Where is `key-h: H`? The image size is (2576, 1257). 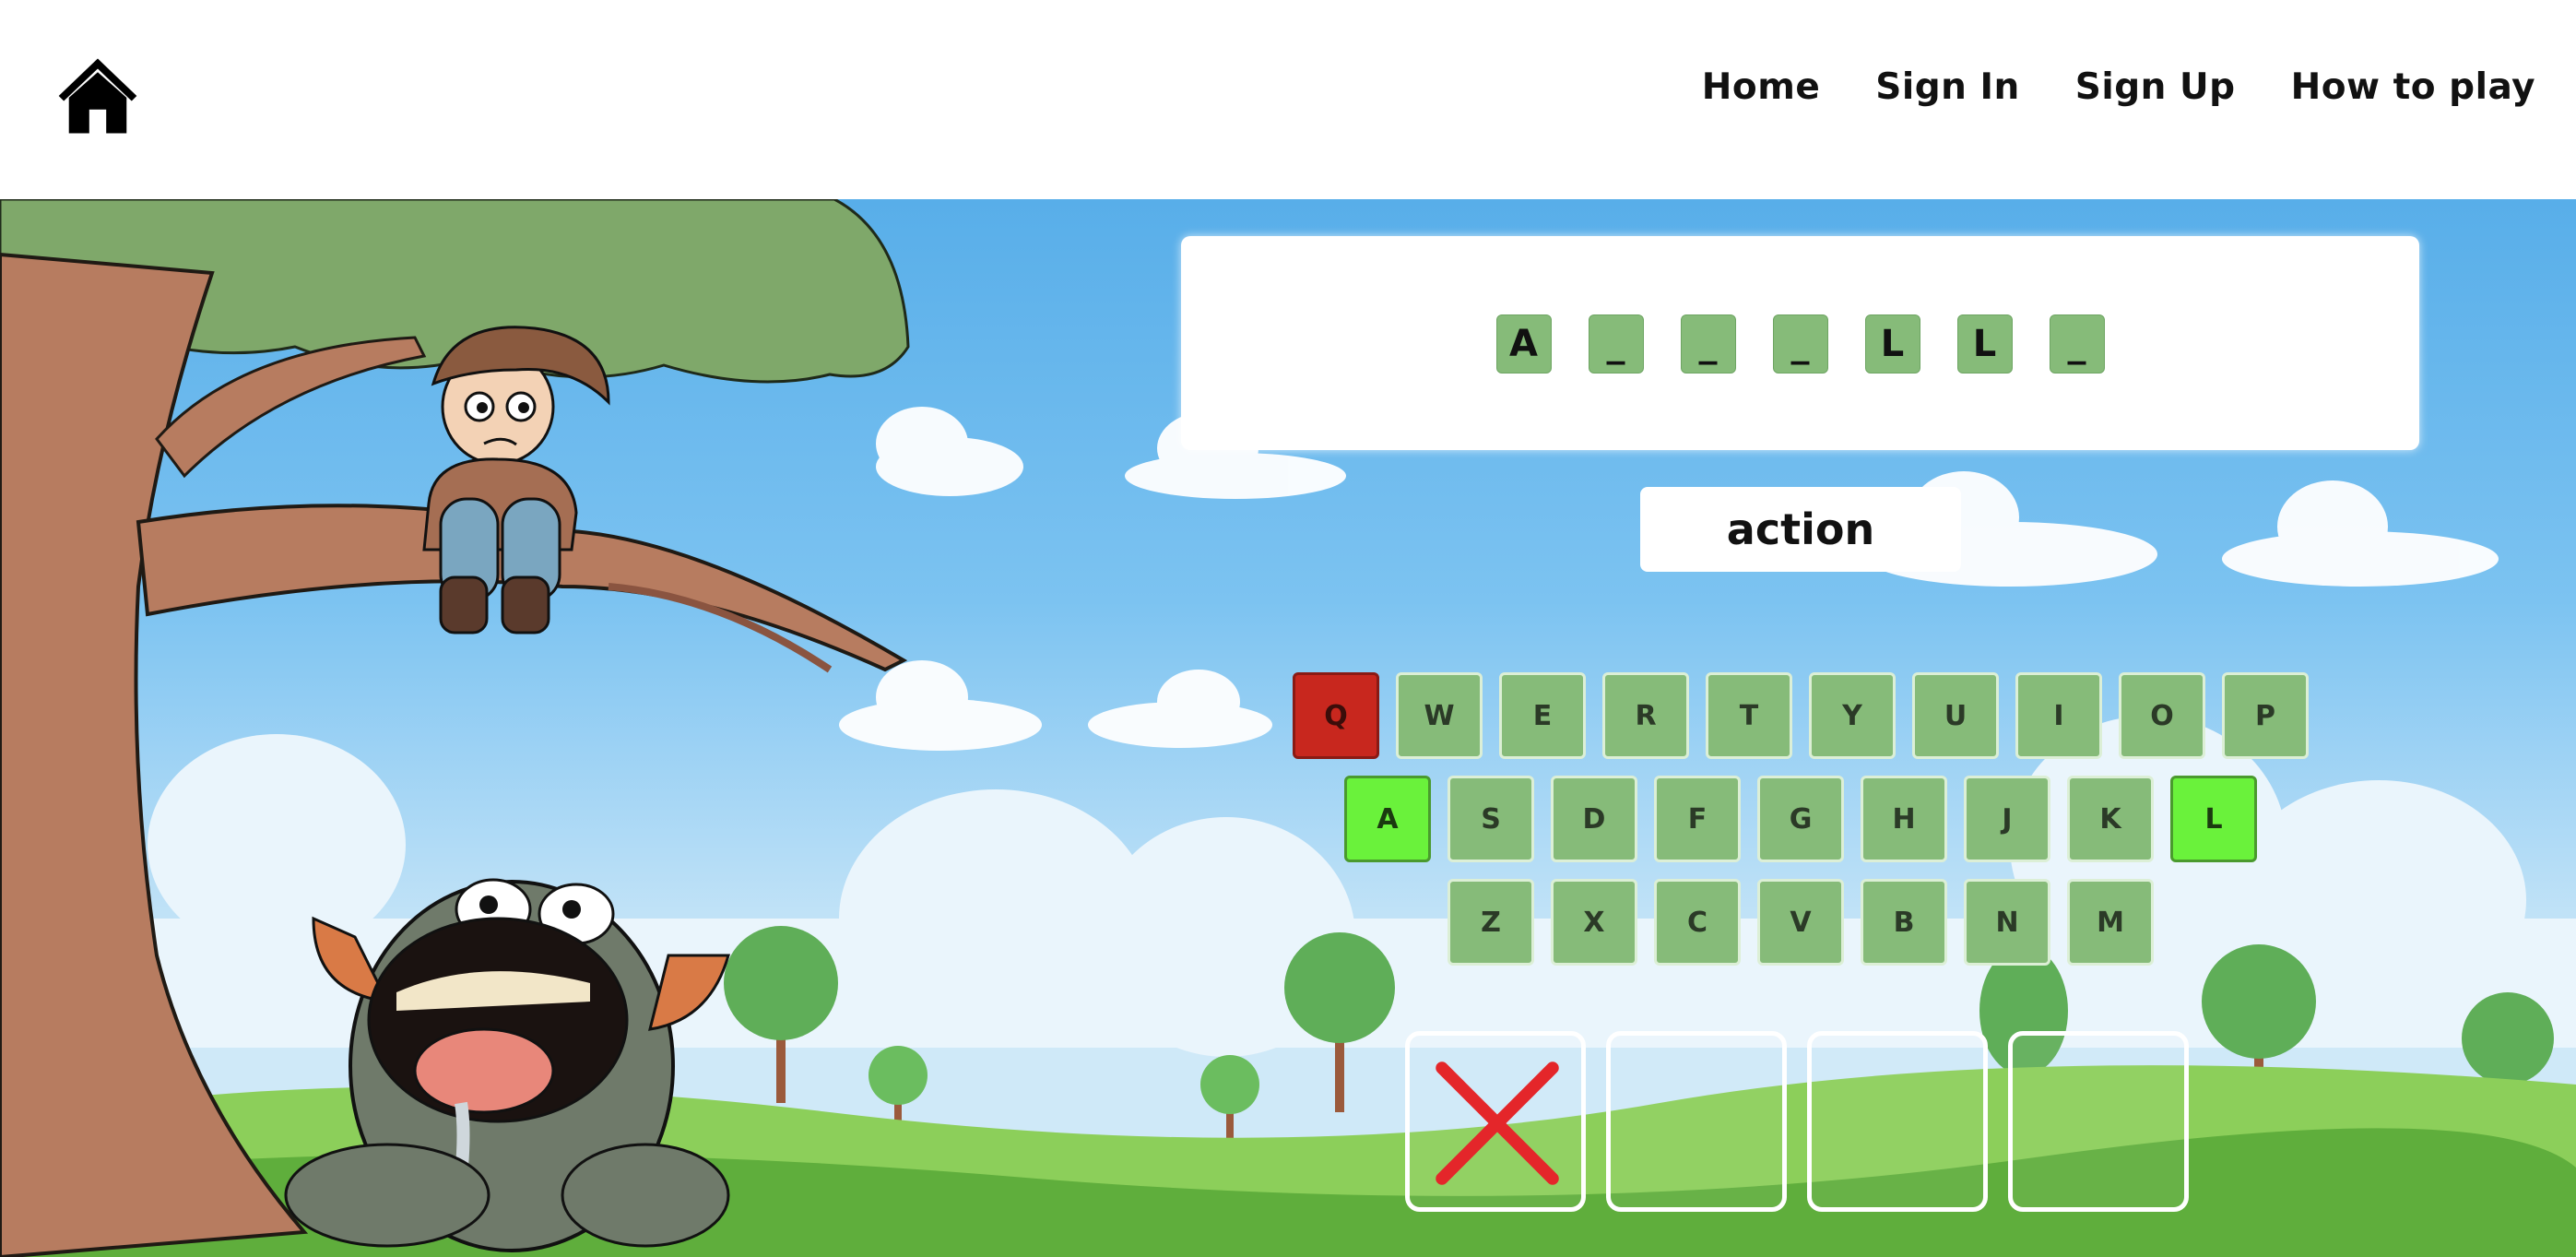 key-h: H is located at coordinates (1904, 819).